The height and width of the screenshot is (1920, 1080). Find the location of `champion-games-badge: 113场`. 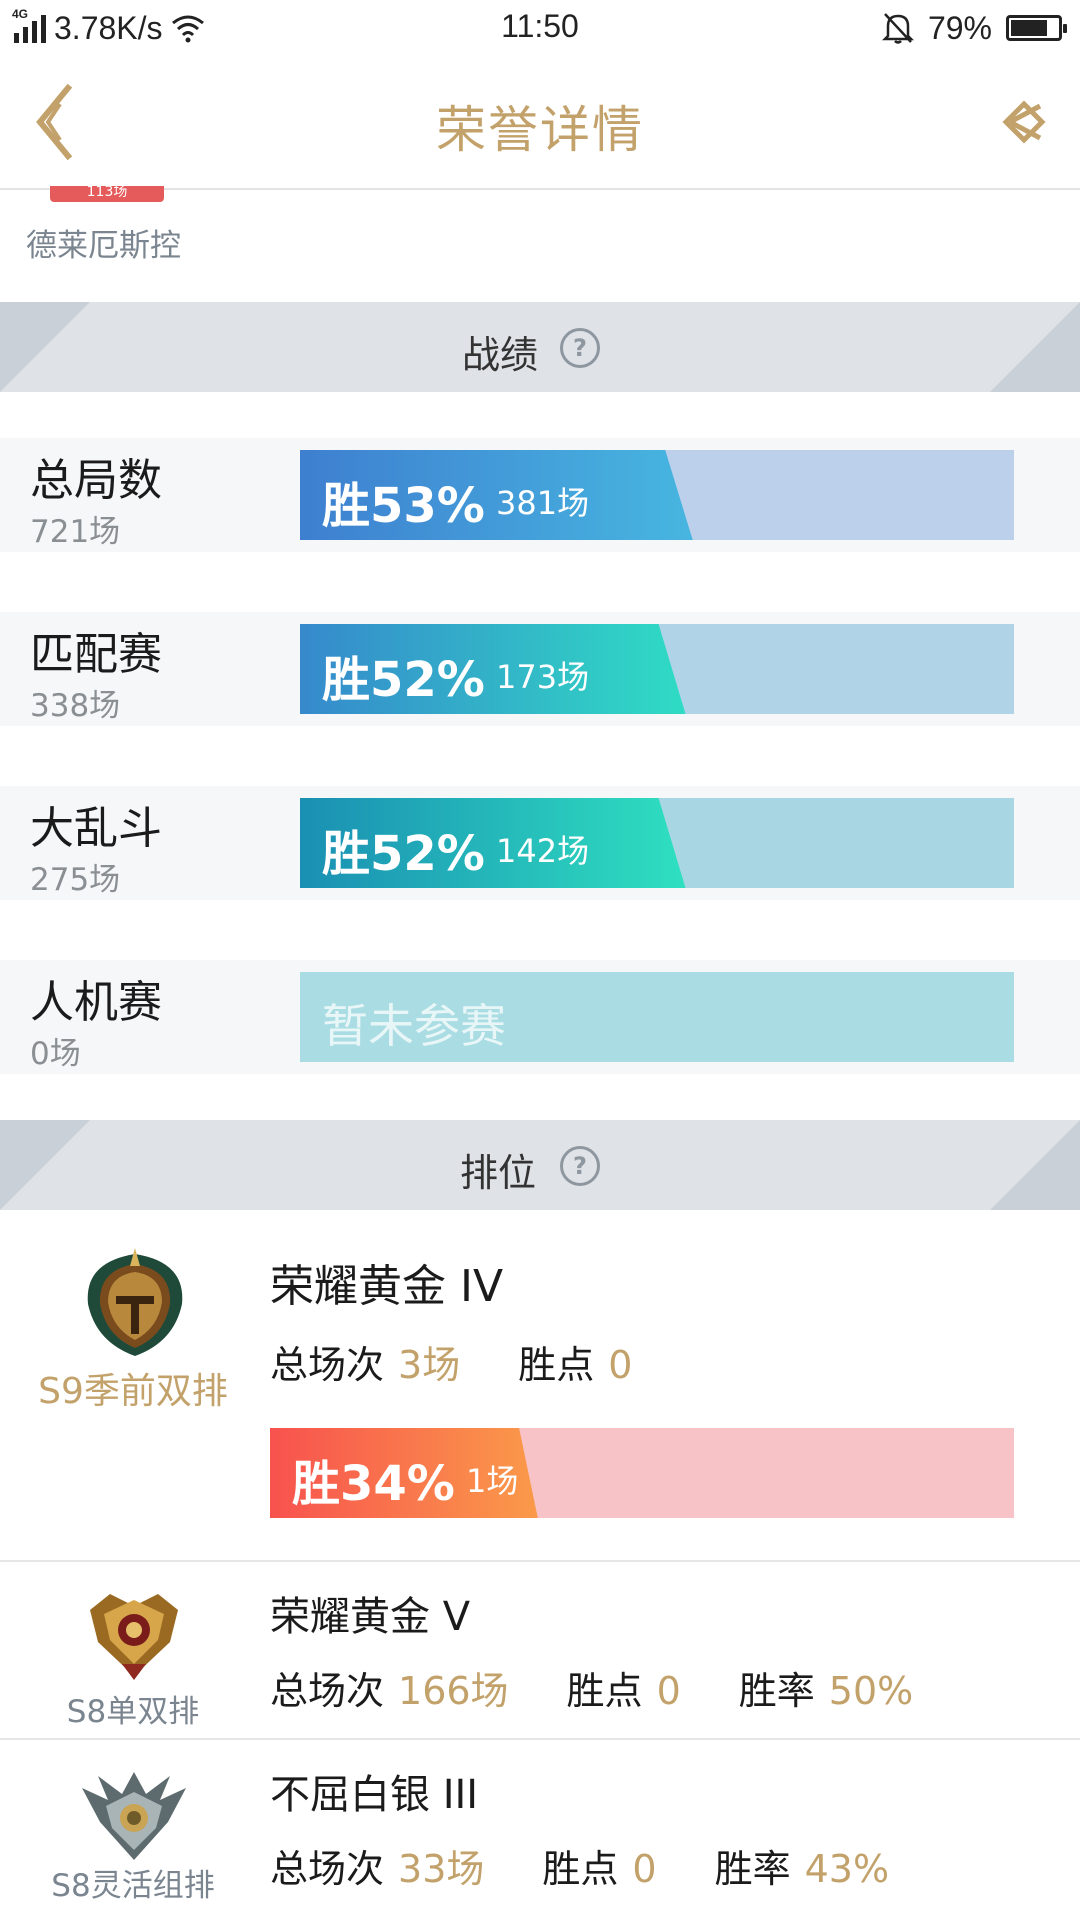

champion-games-badge: 113场 is located at coordinates (107, 194).